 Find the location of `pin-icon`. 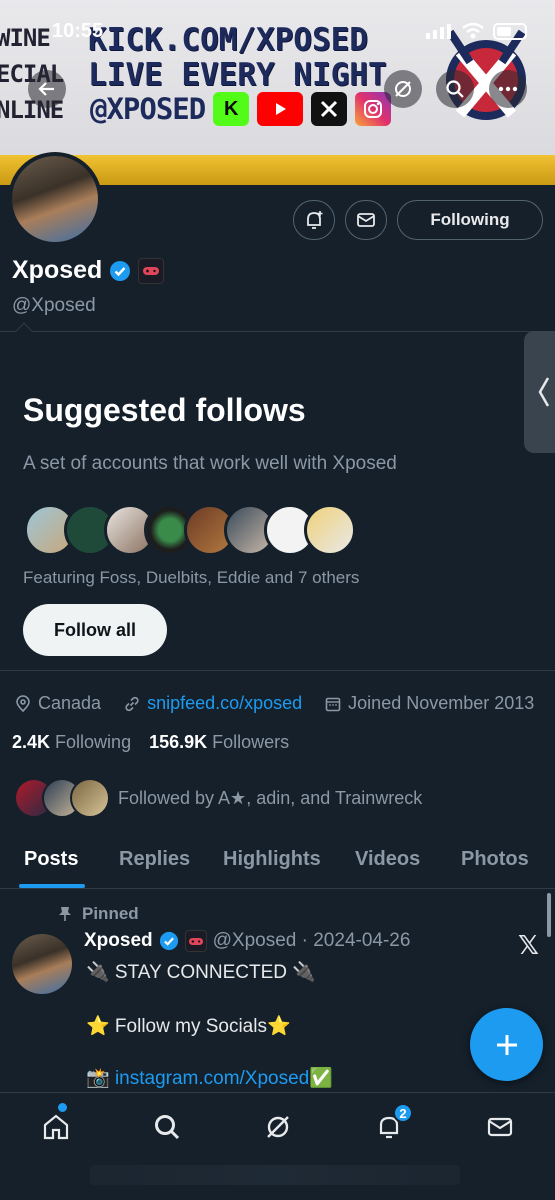

pin-icon is located at coordinates (65, 914).